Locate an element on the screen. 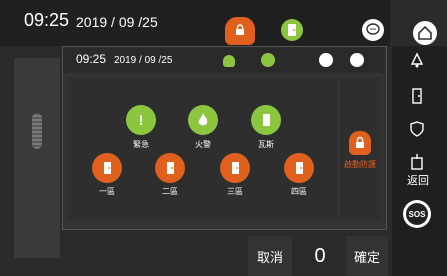  arm-label: 啟動防護 is located at coordinates (360, 164).